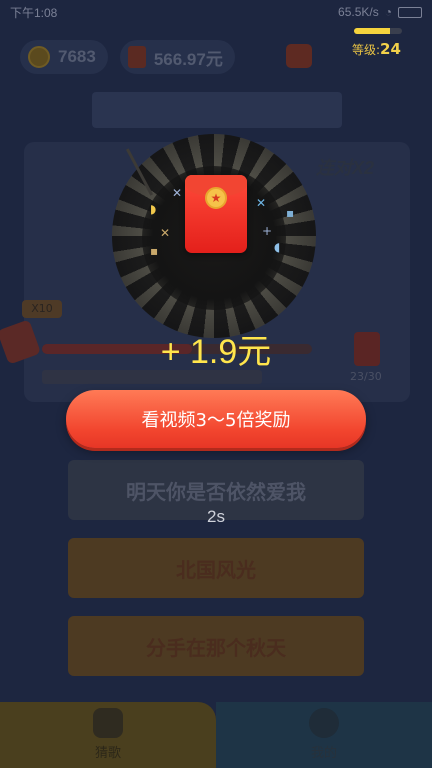 This screenshot has width=432, height=768. Describe the element at coordinates (42, 309) in the screenshot. I see `multiplier-tag: X10` at that location.